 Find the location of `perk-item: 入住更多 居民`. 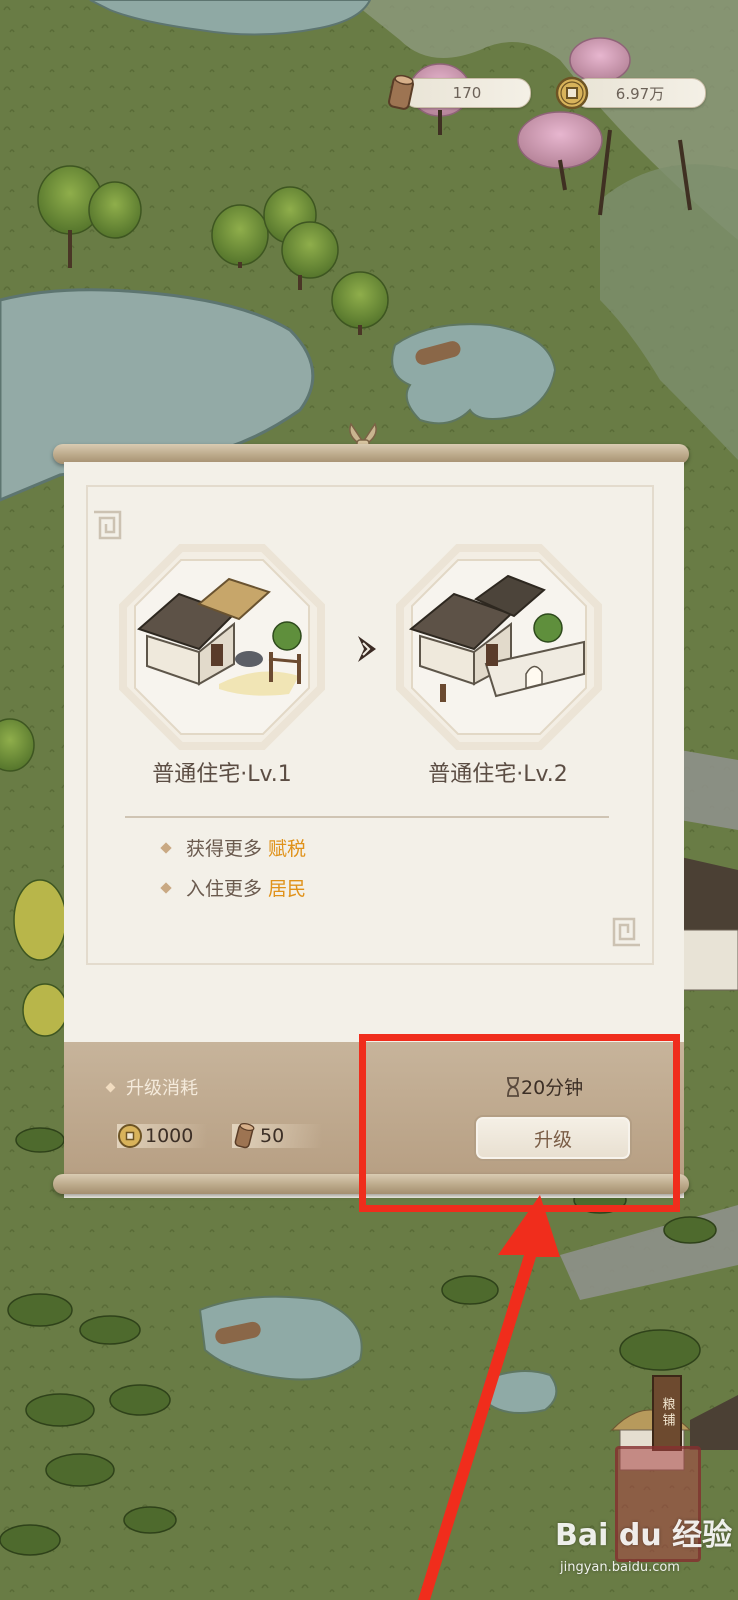

perk-item: 入住更多 居民 is located at coordinates (233, 887).